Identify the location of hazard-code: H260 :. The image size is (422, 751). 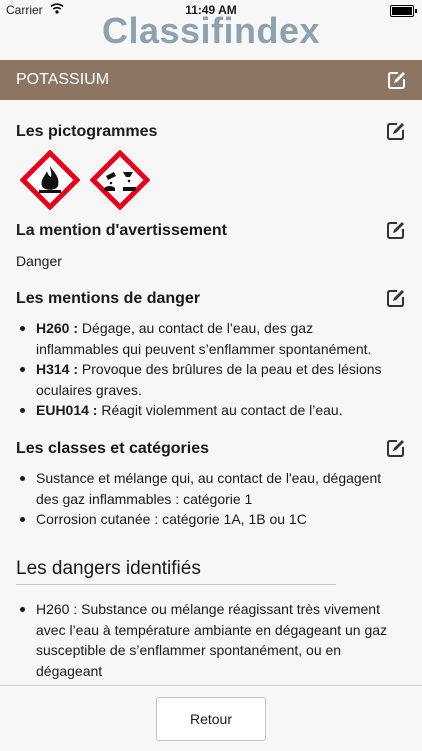
(57, 328).